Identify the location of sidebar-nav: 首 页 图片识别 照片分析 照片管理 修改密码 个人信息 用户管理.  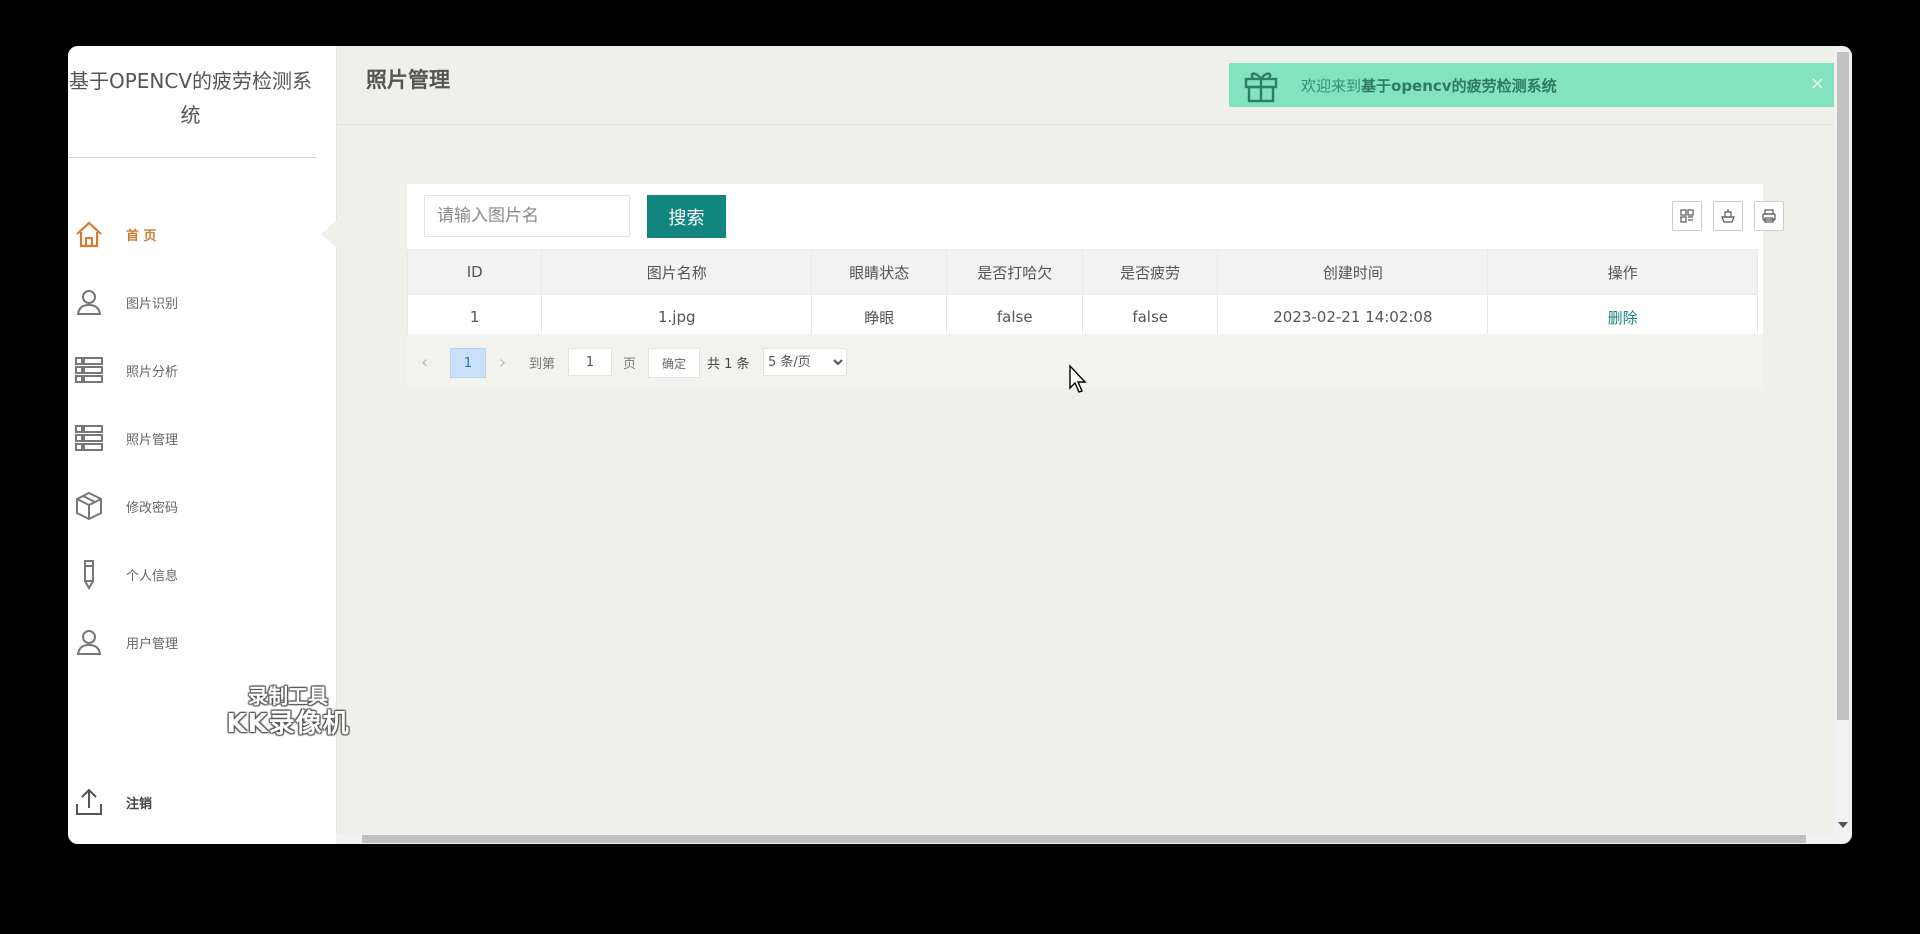
(202, 438).